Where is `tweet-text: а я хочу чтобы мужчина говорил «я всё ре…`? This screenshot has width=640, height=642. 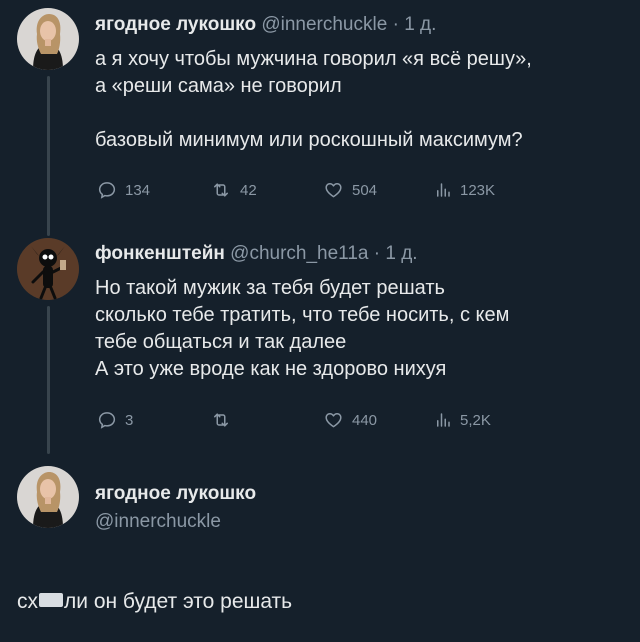
tweet-text: а я хочу чтобы мужчина говорил «я всё ре… is located at coordinates (362, 100).